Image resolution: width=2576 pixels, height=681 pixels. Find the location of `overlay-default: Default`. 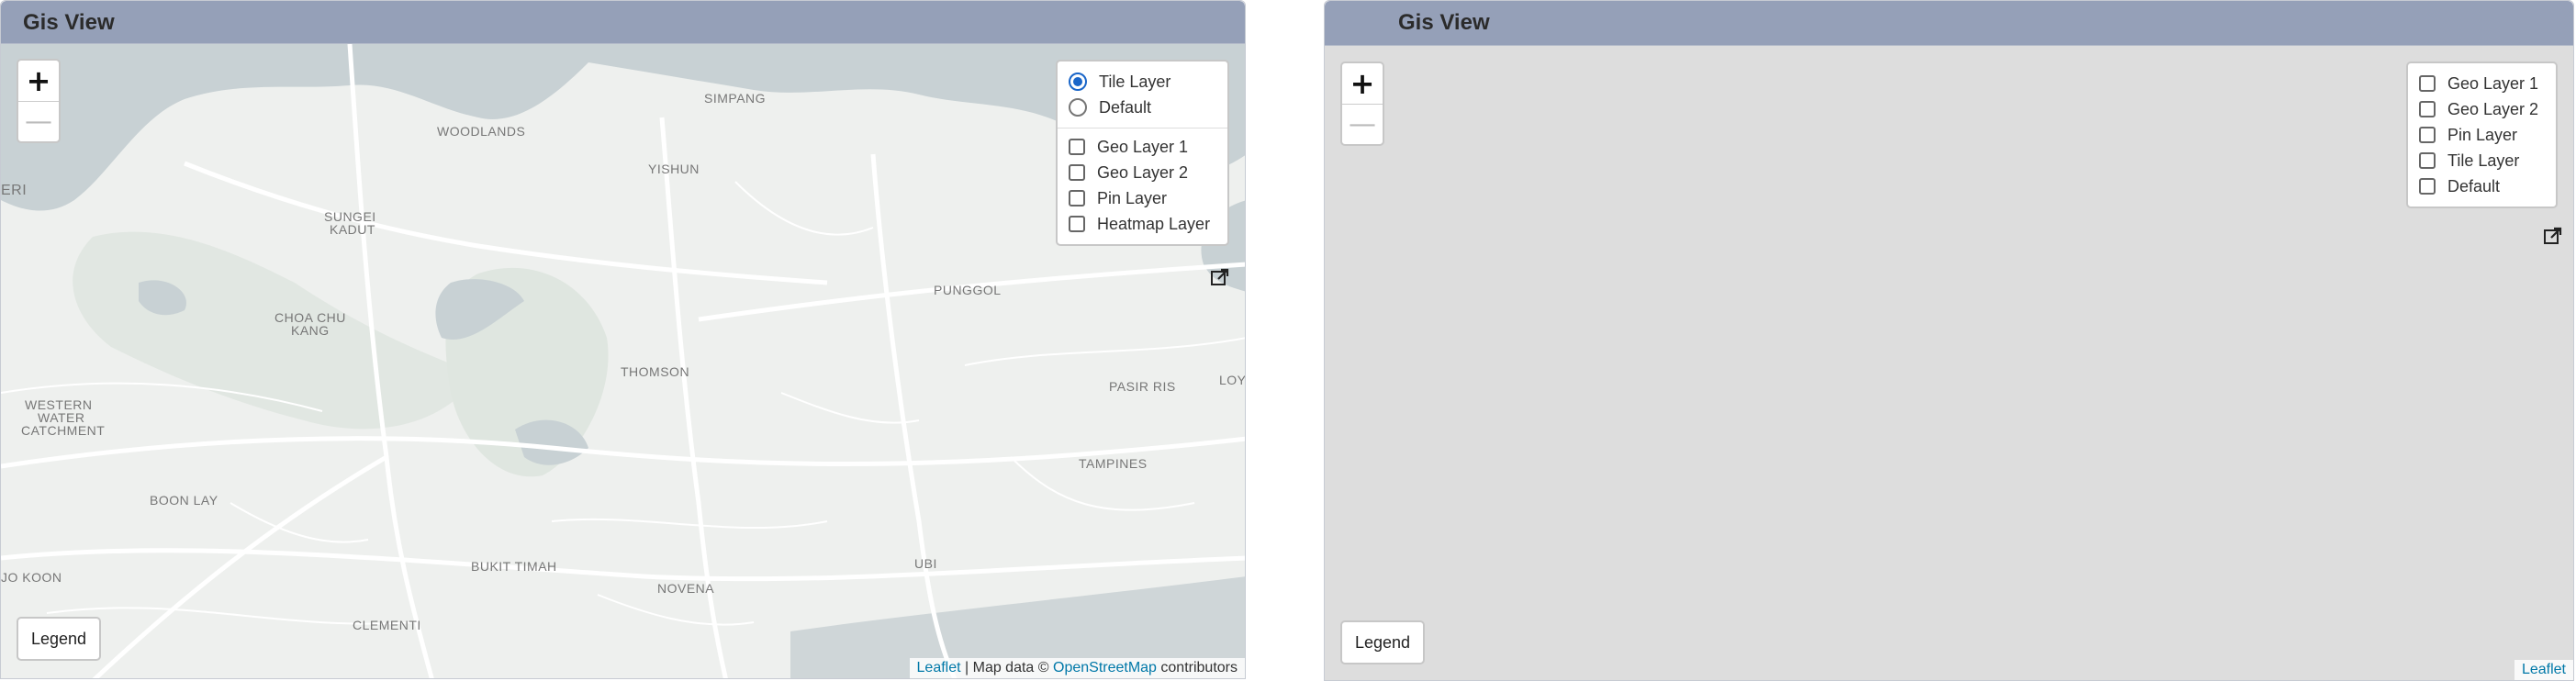

overlay-default: Default is located at coordinates (2482, 186).